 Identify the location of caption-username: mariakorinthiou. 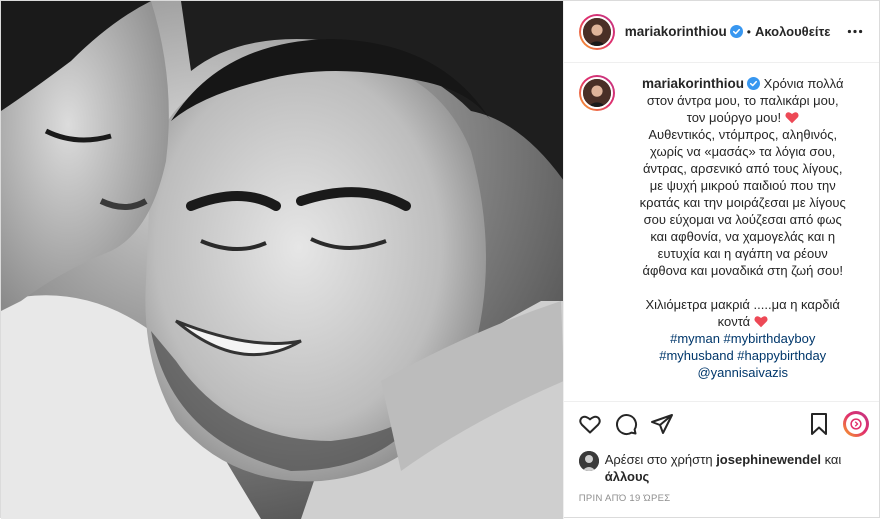
(693, 83).